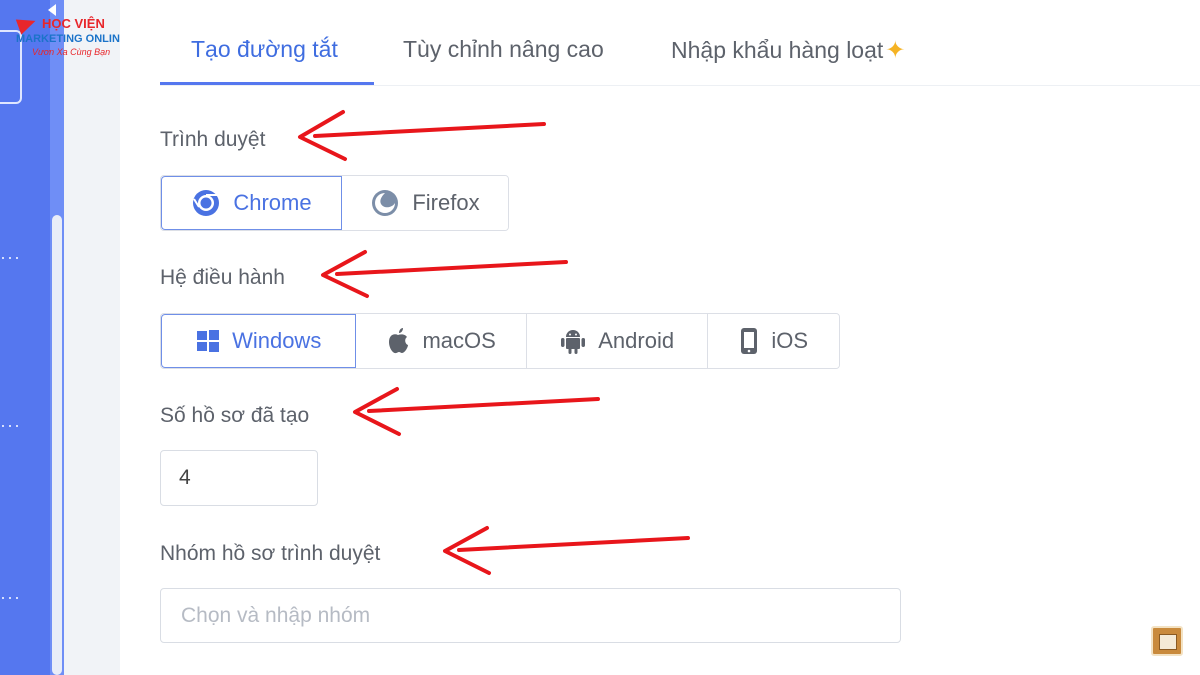  Describe the element at coordinates (71, 52) in the screenshot. I see `logo-slogan: Vươn Xa Cùng Bạn` at that location.